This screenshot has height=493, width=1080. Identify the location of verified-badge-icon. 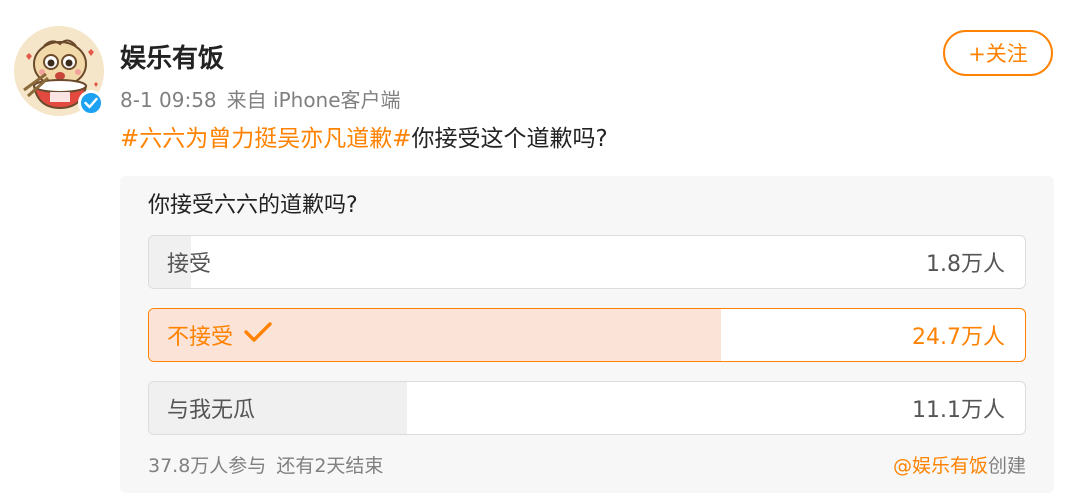
(91, 103).